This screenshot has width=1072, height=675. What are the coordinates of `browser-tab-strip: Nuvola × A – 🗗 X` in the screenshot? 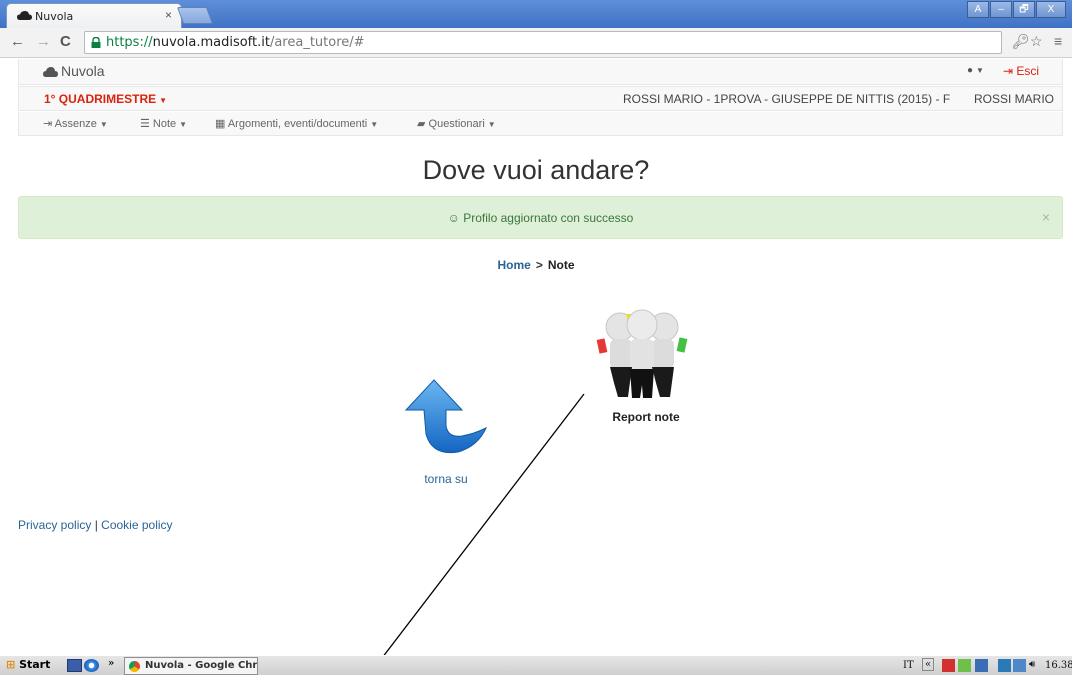 It's located at (536, 14).